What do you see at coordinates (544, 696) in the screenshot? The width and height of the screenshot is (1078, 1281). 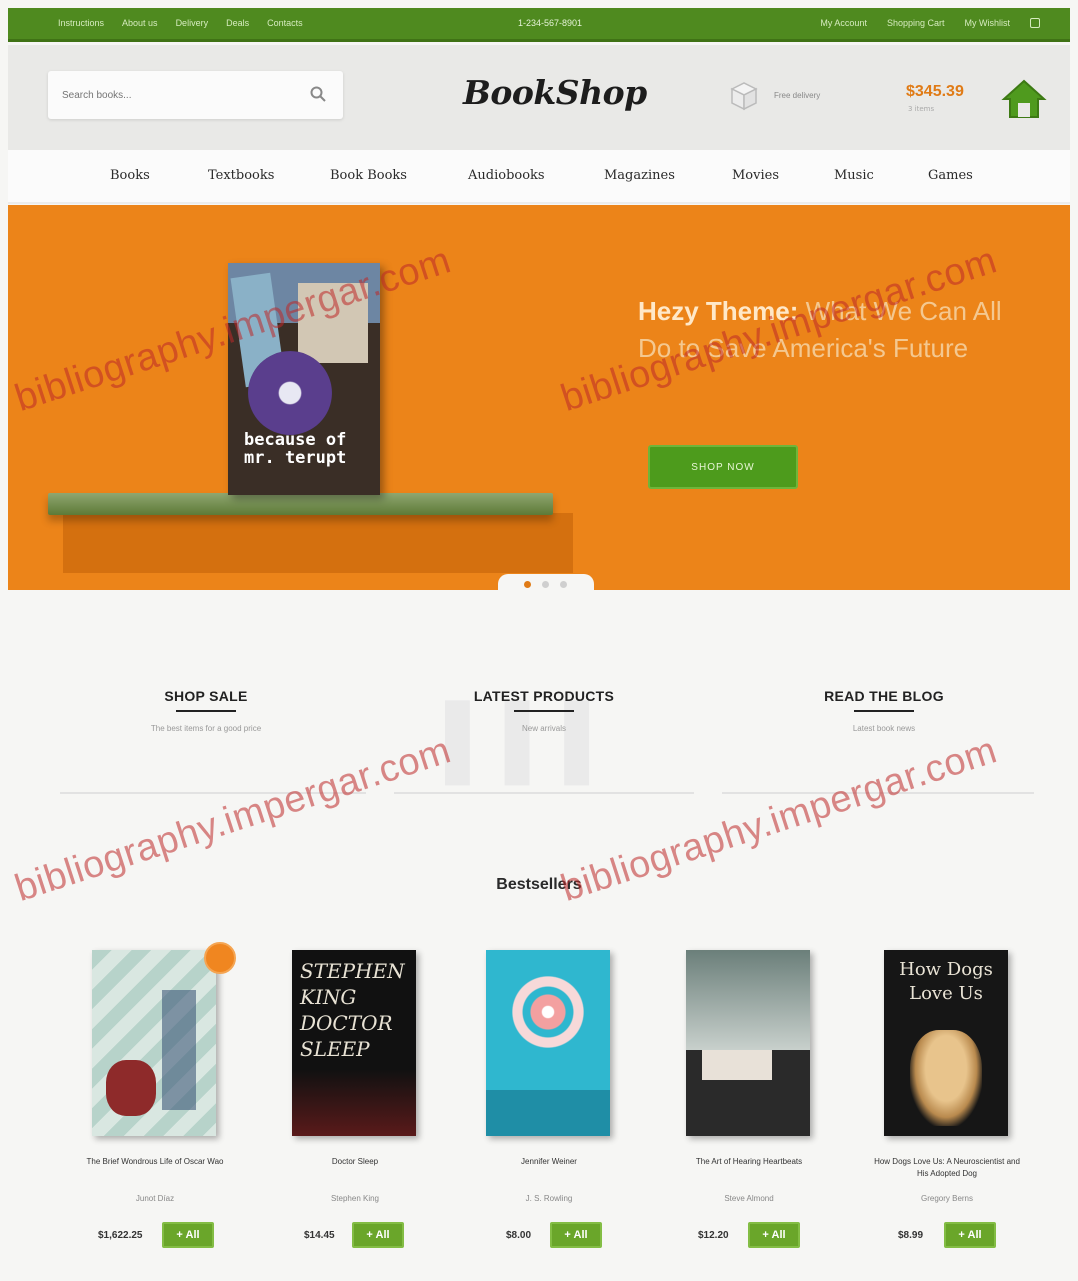 I see `feature-title: LATEST PRODUCTS` at bounding box center [544, 696].